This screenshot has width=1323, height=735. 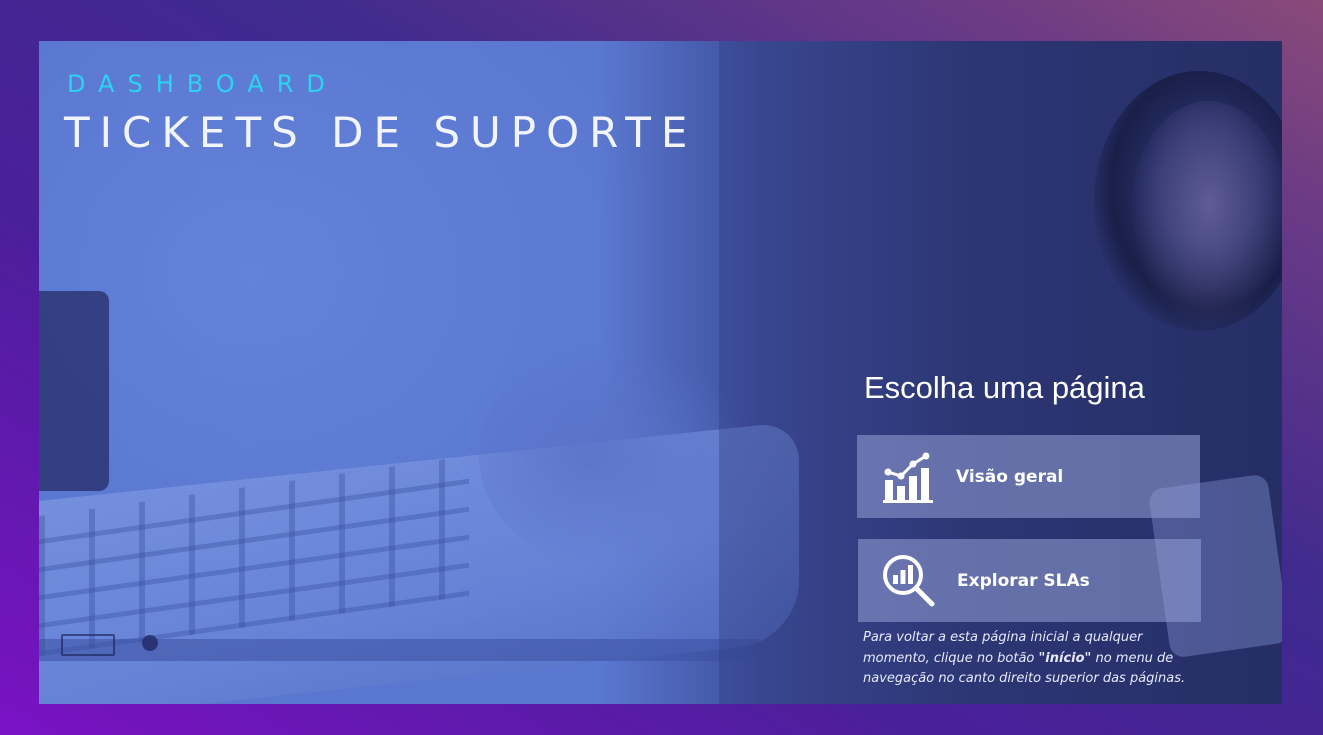 I want to click on audio-port, so click(x=150, y=643).